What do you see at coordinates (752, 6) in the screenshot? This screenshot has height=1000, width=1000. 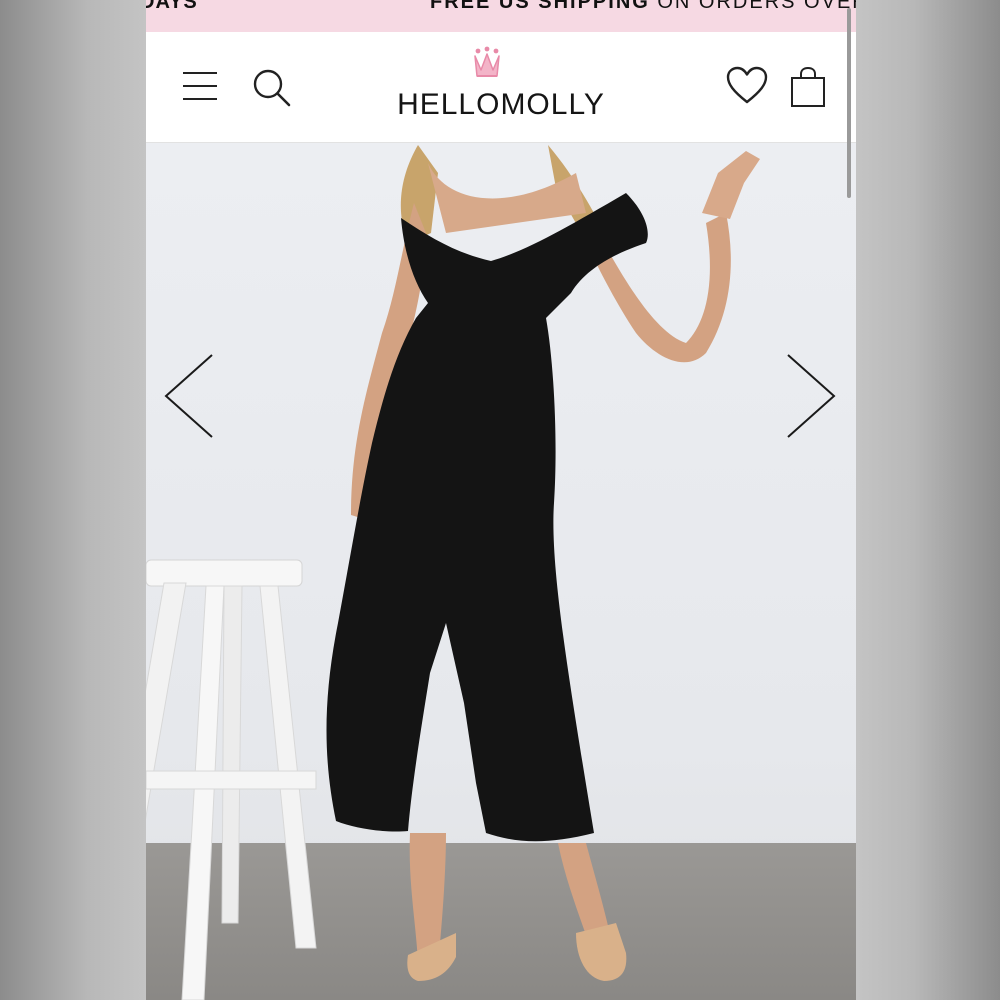 I see `promo-shipping-light: ON ORDERS OVER` at bounding box center [752, 6].